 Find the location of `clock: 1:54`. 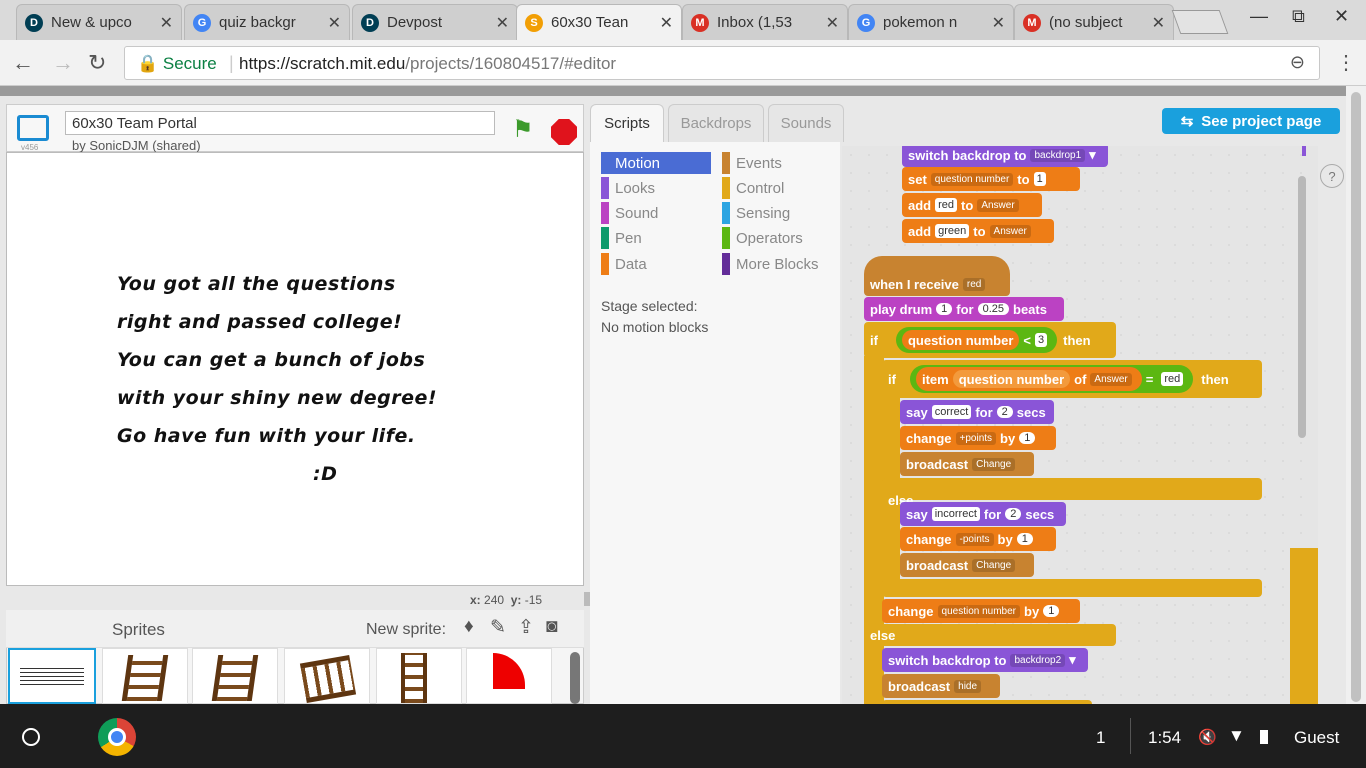

clock: 1:54 is located at coordinates (1164, 738).